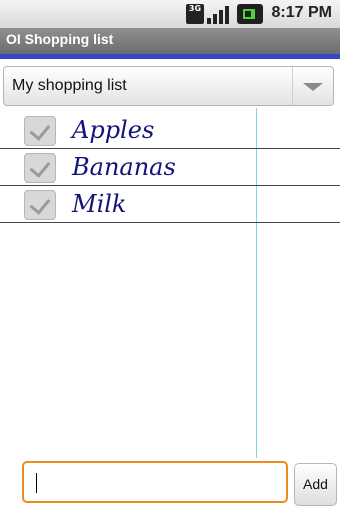  I want to click on app-title: OI Shopping list, so click(60, 39).